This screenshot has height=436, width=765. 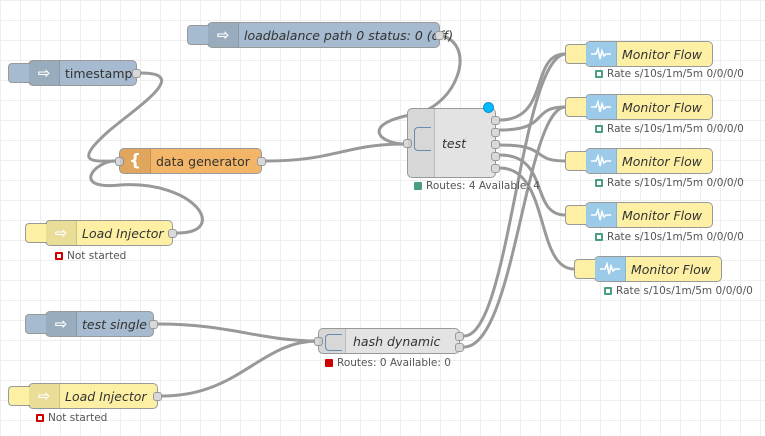 I want to click on wire-test-single-to-hash-dynamic, so click(x=238, y=332).